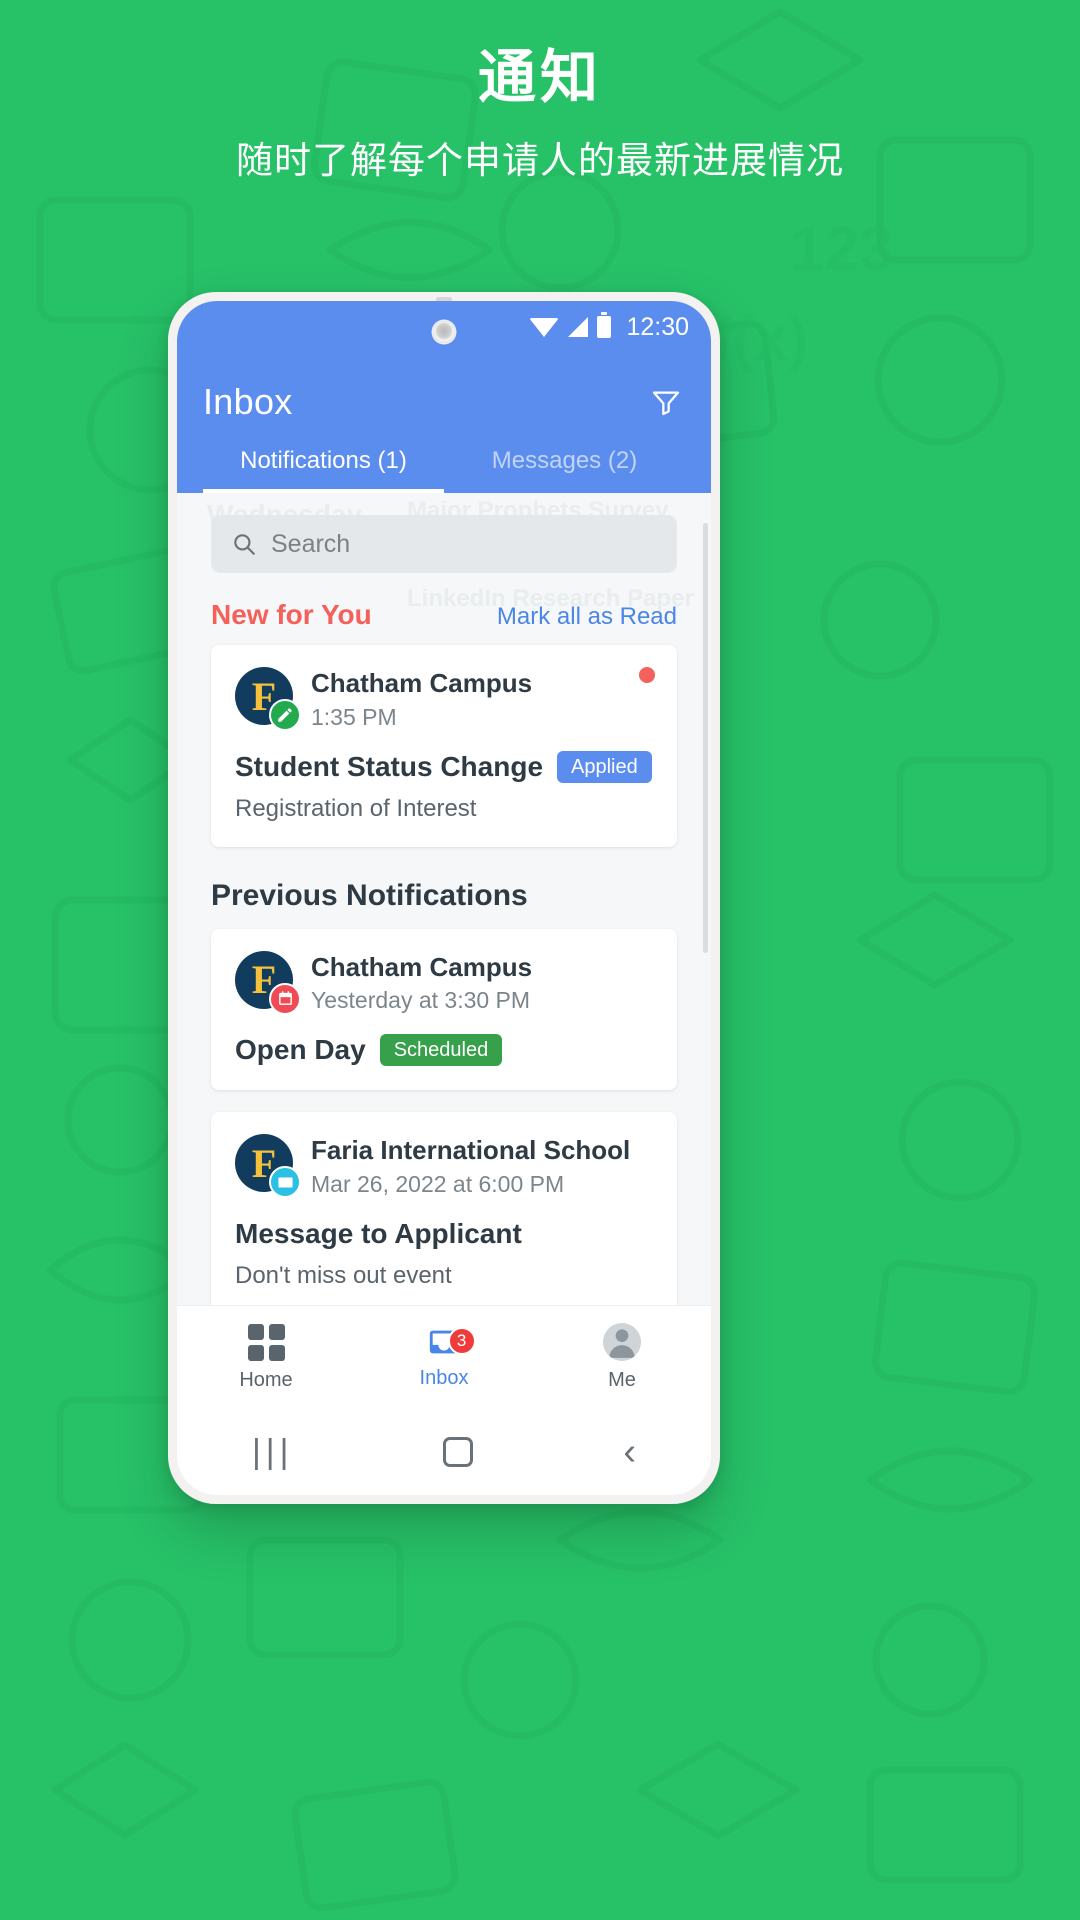 The height and width of the screenshot is (1920, 1080). I want to click on nav-item-me: Me, so click(622, 1357).